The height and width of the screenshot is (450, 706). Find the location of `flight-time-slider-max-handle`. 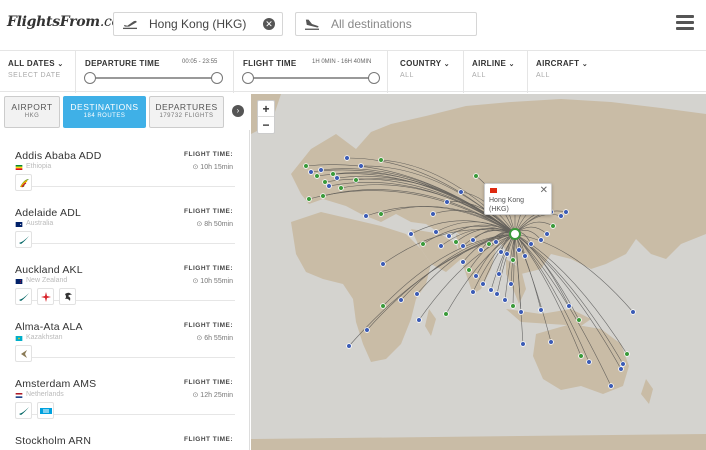

flight-time-slider-max-handle is located at coordinates (374, 78).